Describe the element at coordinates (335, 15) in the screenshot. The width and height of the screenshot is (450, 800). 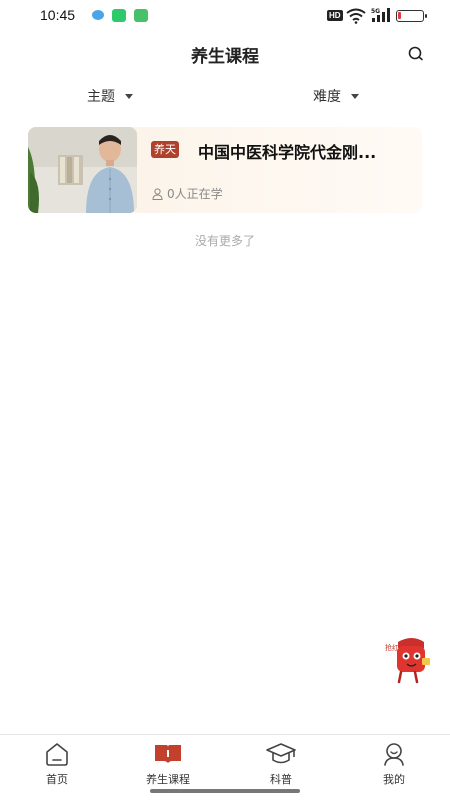
I see `hd-icon: HD` at that location.